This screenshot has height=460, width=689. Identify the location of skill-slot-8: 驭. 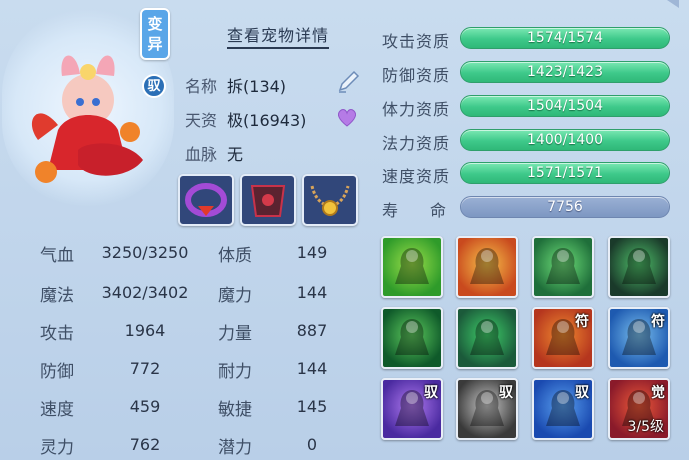
(412, 409).